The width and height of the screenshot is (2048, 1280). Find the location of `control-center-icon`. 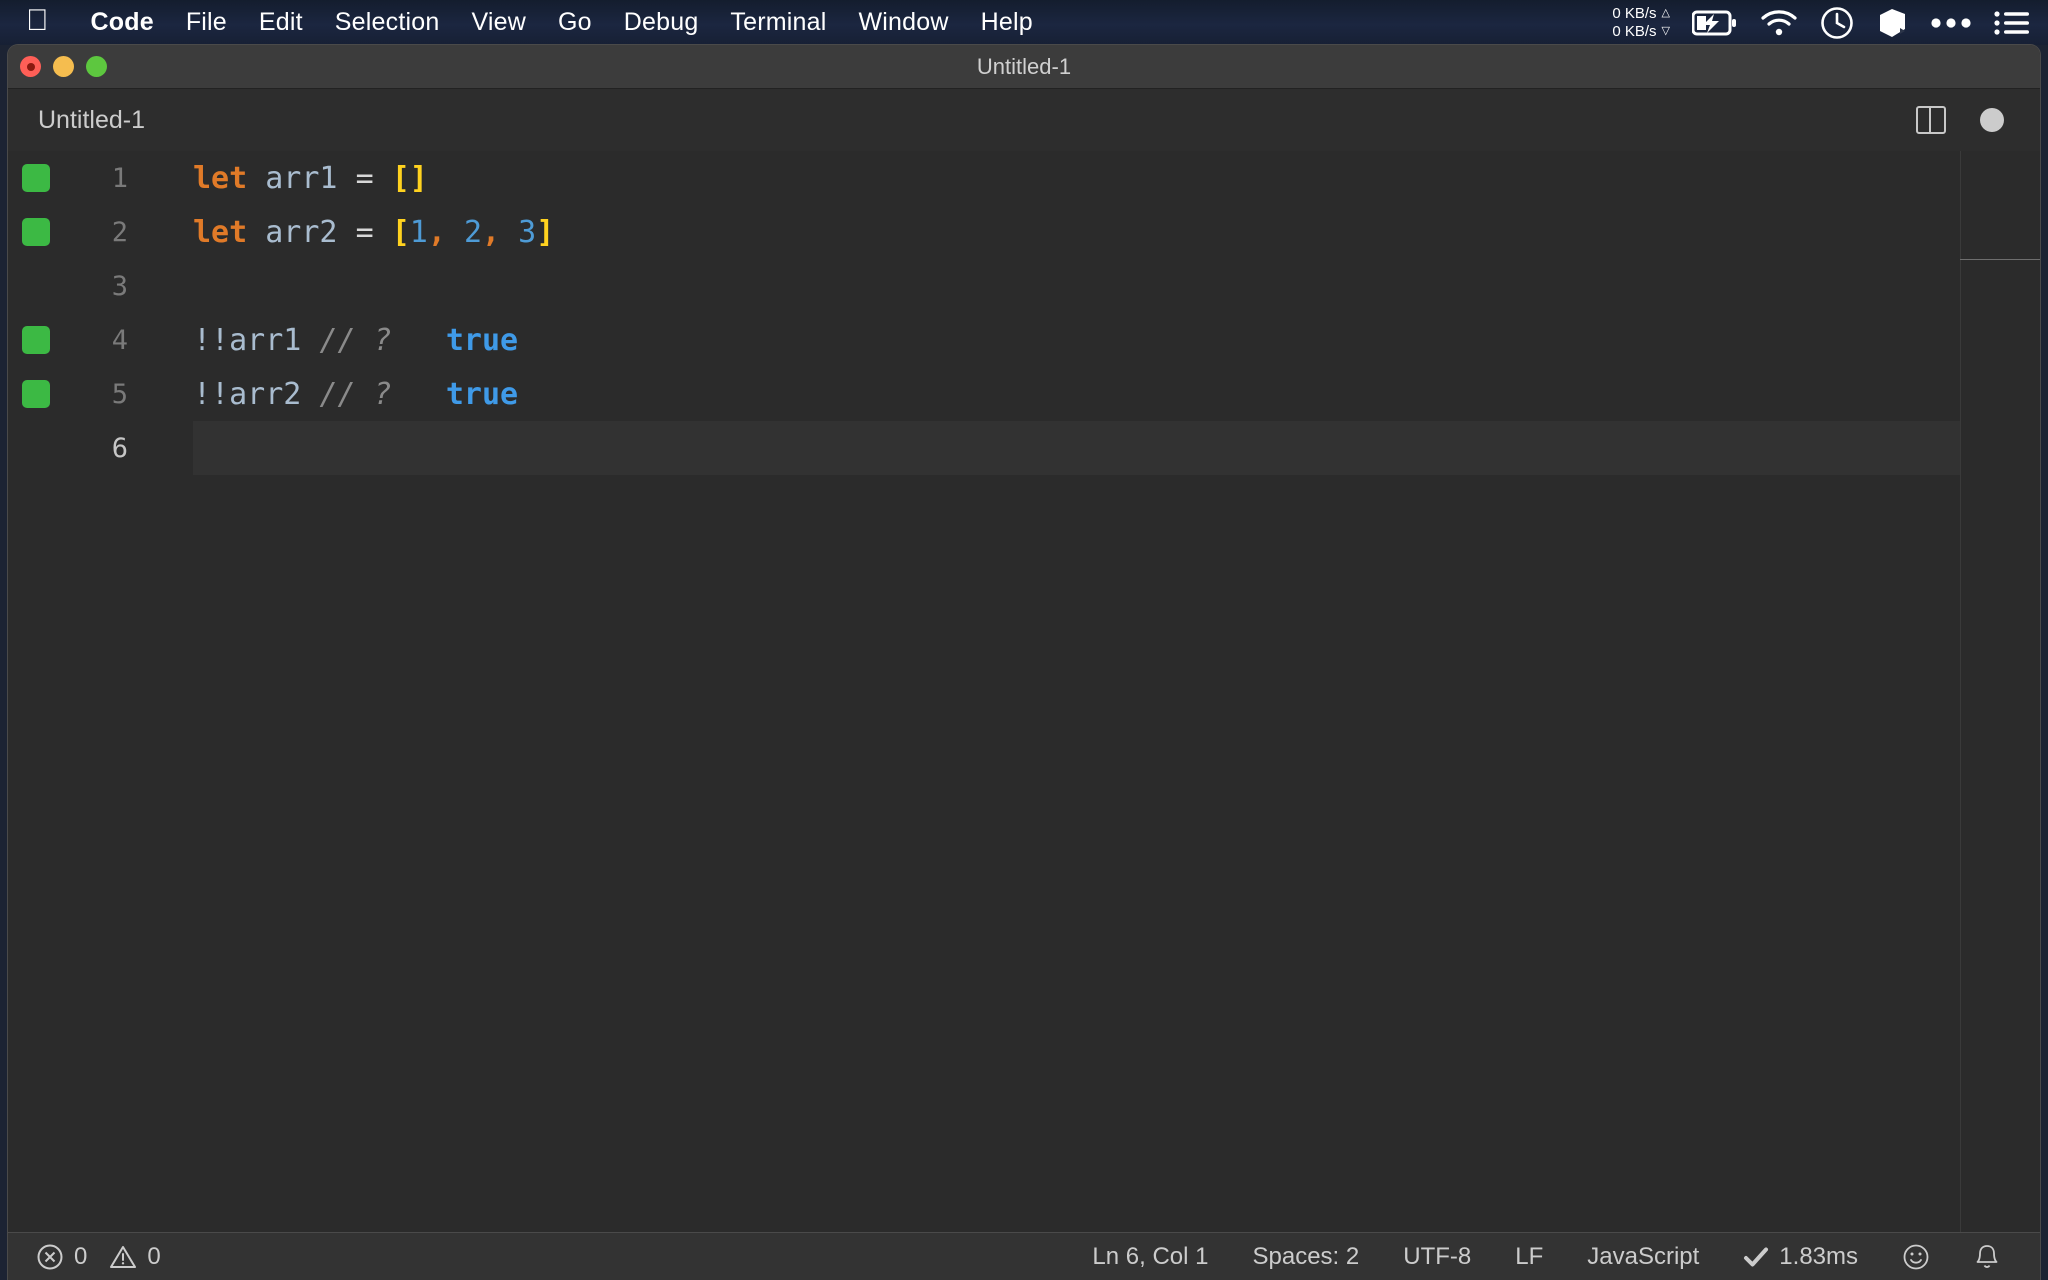

control-center-icon is located at coordinates (2012, 23).